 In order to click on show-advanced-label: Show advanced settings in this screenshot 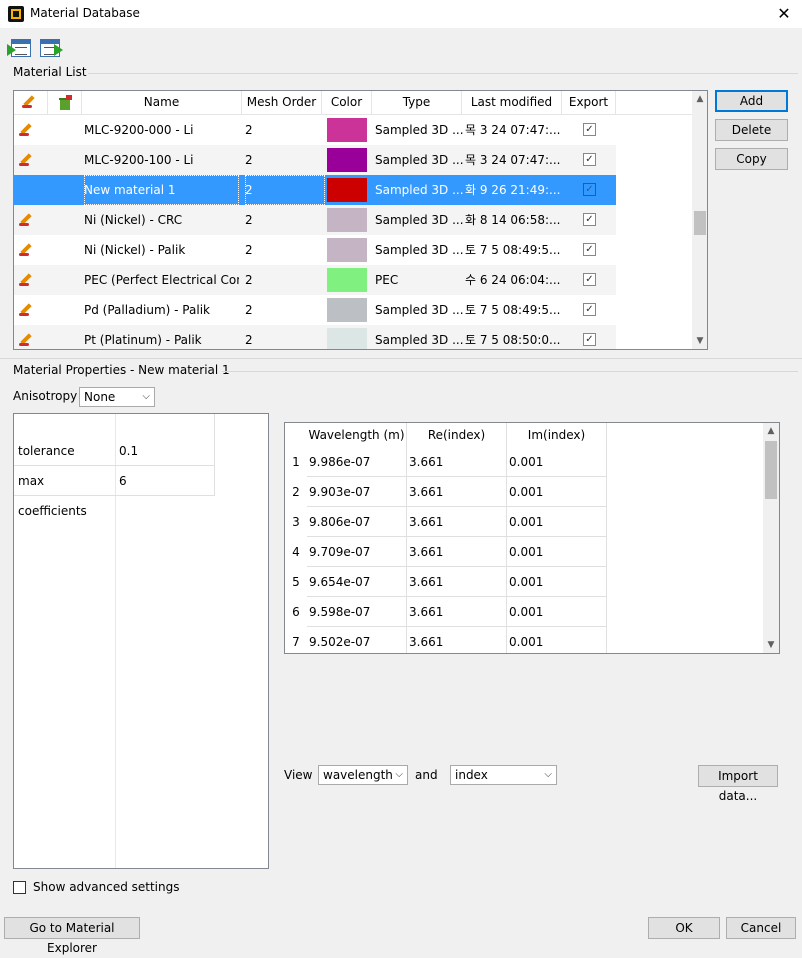, I will do `click(106, 887)`.